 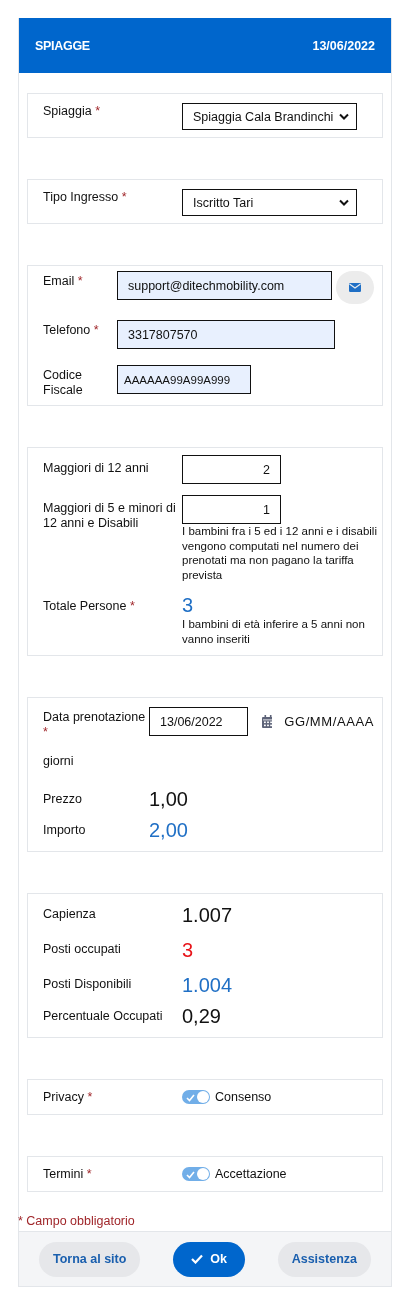 I want to click on field-label: Telefono, so click(x=67, y=330).